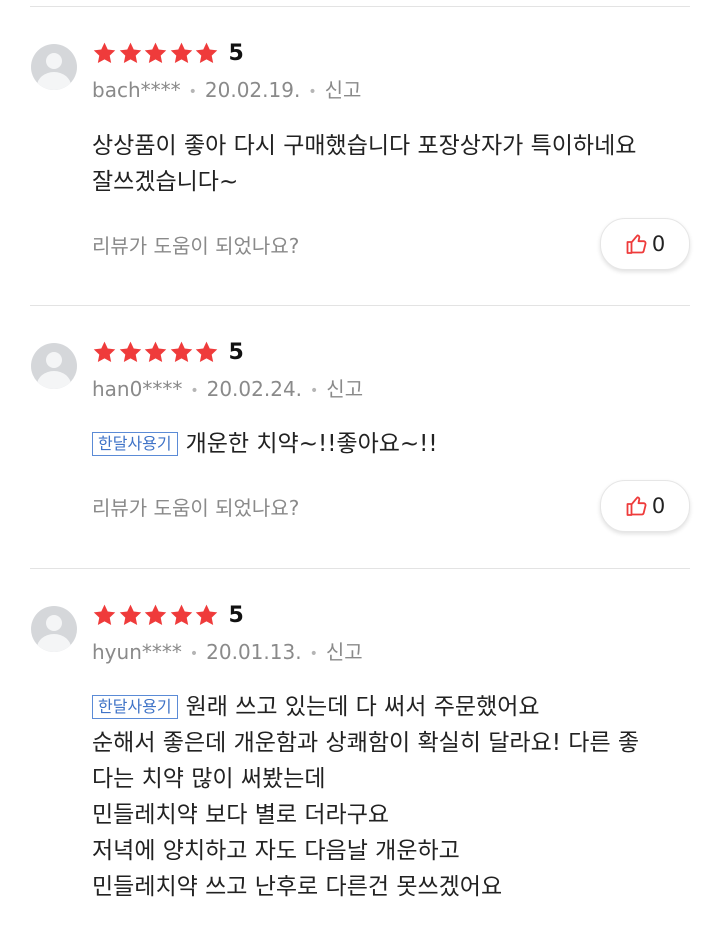 The image size is (720, 933). I want to click on review-meta: bach**** • 20.02.19. • 신고, so click(226, 88).